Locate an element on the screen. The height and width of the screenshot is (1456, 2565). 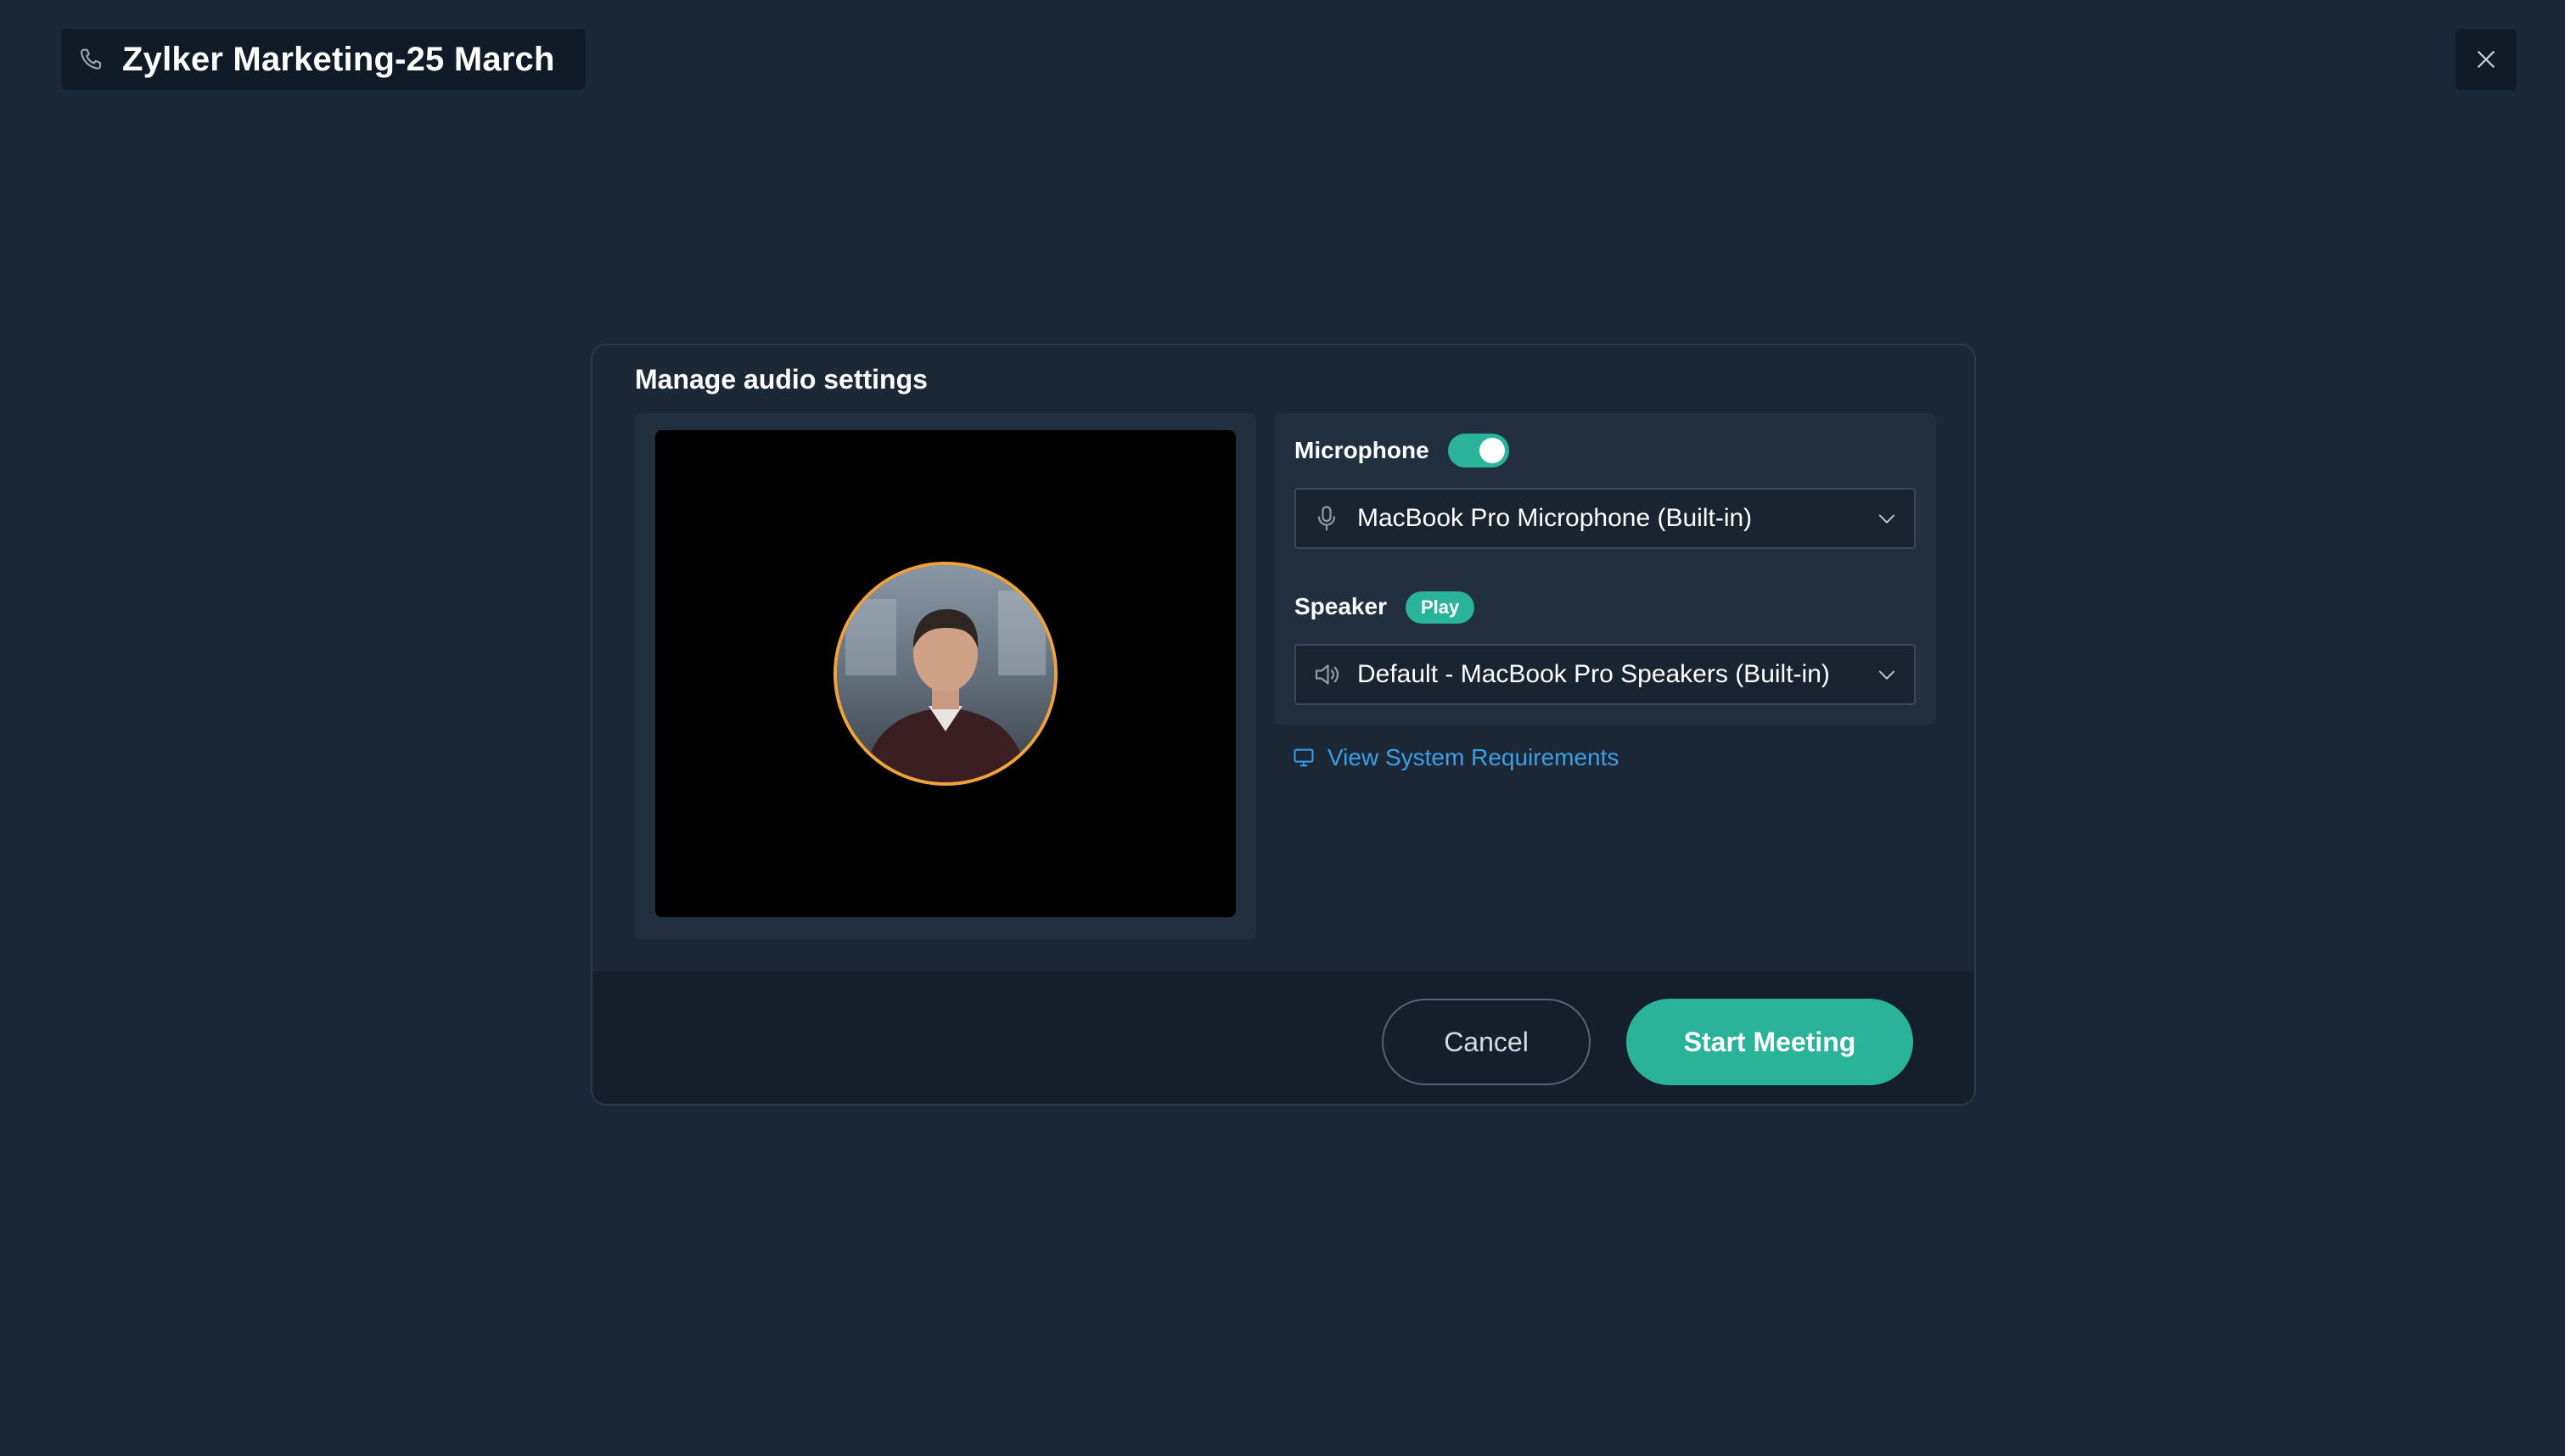
phone-icon is located at coordinates (91, 59).